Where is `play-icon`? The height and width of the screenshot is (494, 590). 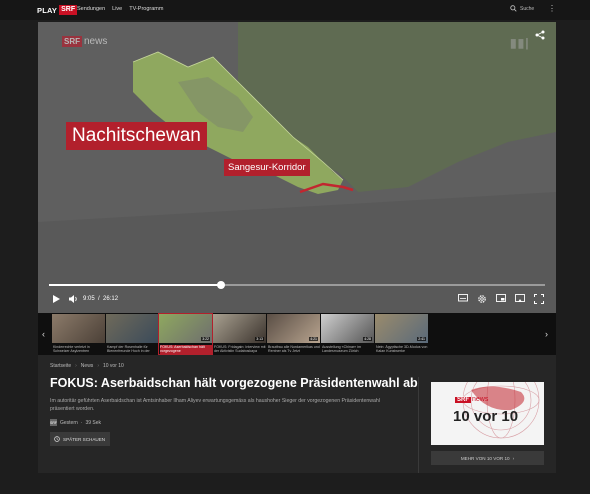
play-icon is located at coordinates (56, 299).